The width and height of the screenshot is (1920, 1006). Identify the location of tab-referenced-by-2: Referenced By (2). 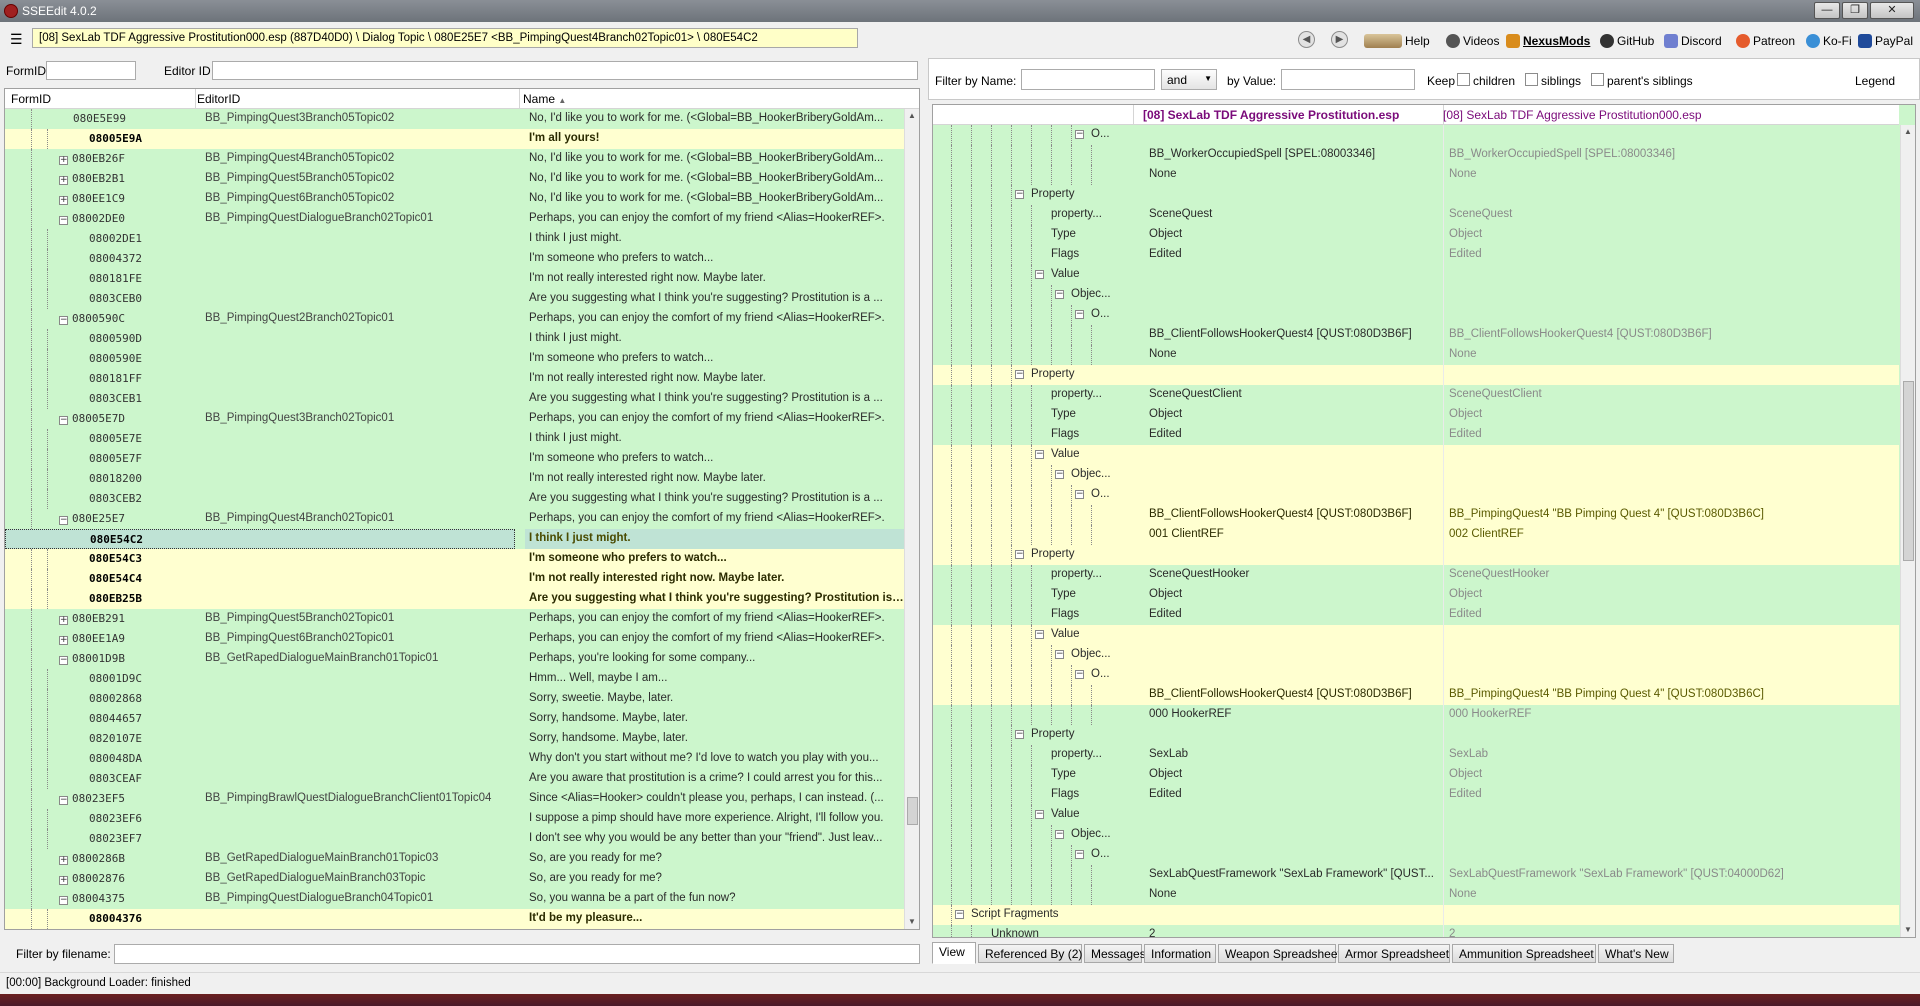
(1030, 953).